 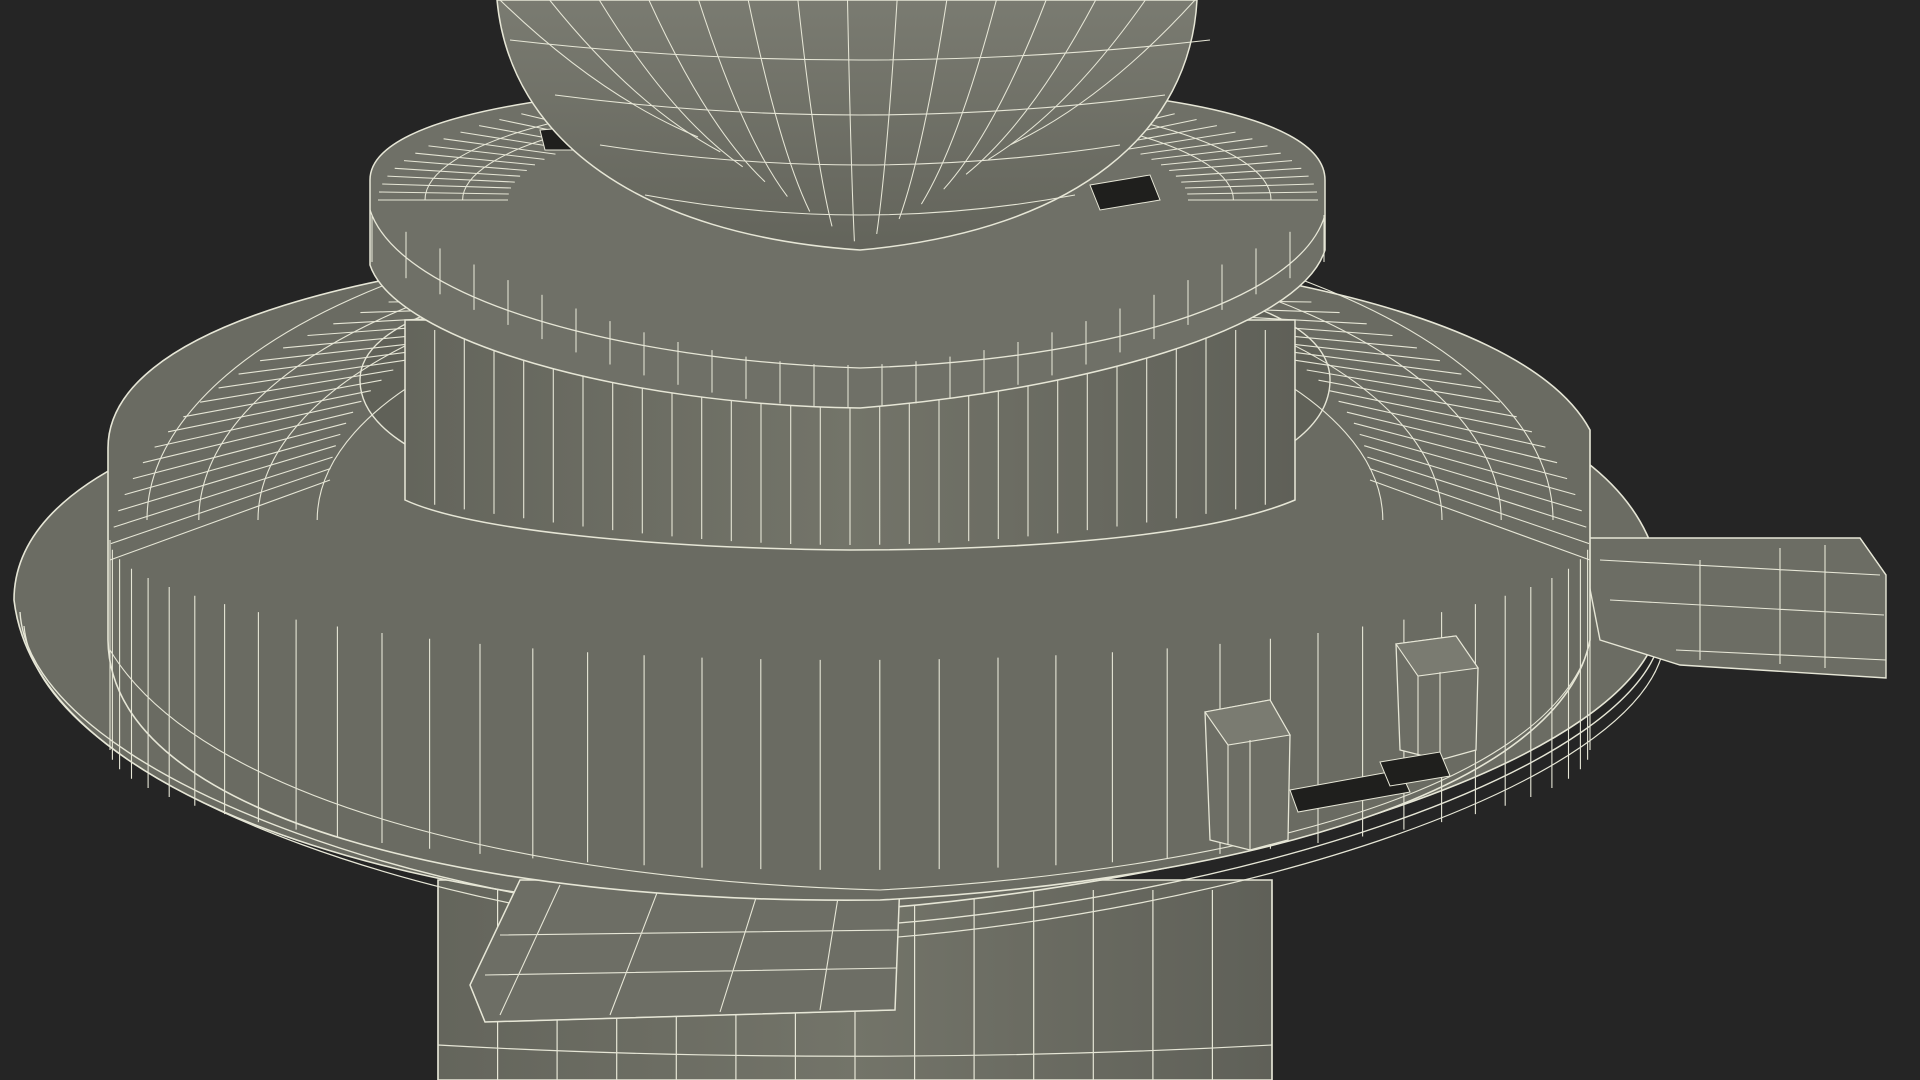 I want to click on post-right, so click(x=1437, y=698).